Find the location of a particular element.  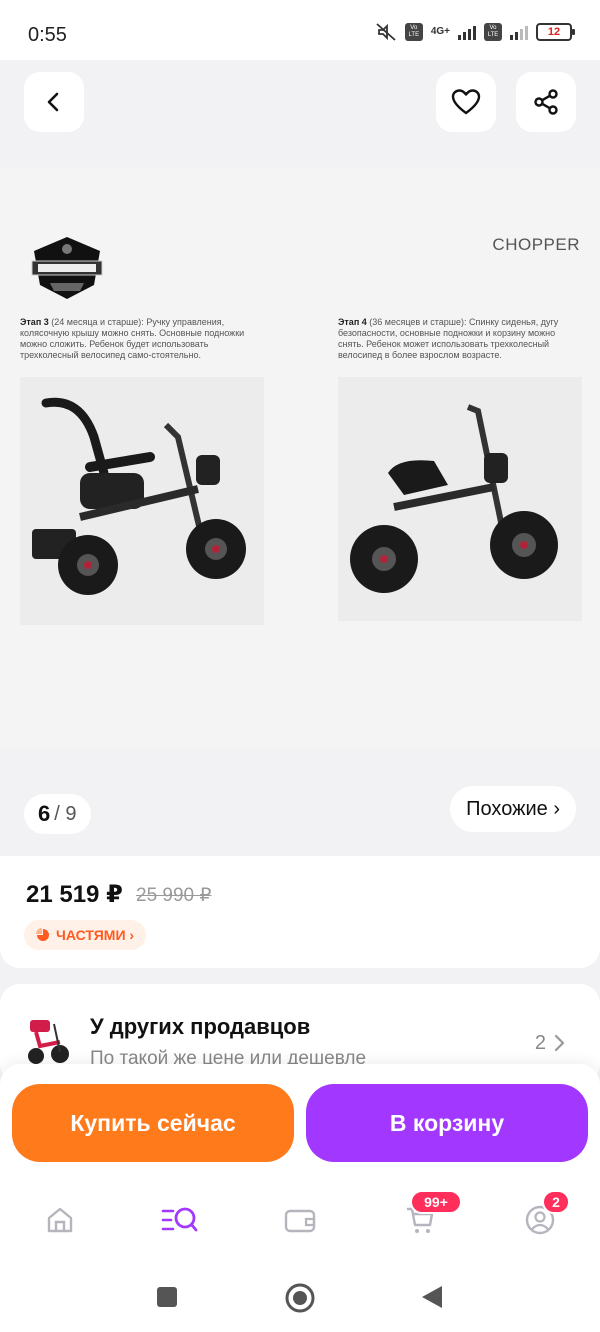

stage-4-age: (36 месяцев и старше): is located at coordinates (418, 322).